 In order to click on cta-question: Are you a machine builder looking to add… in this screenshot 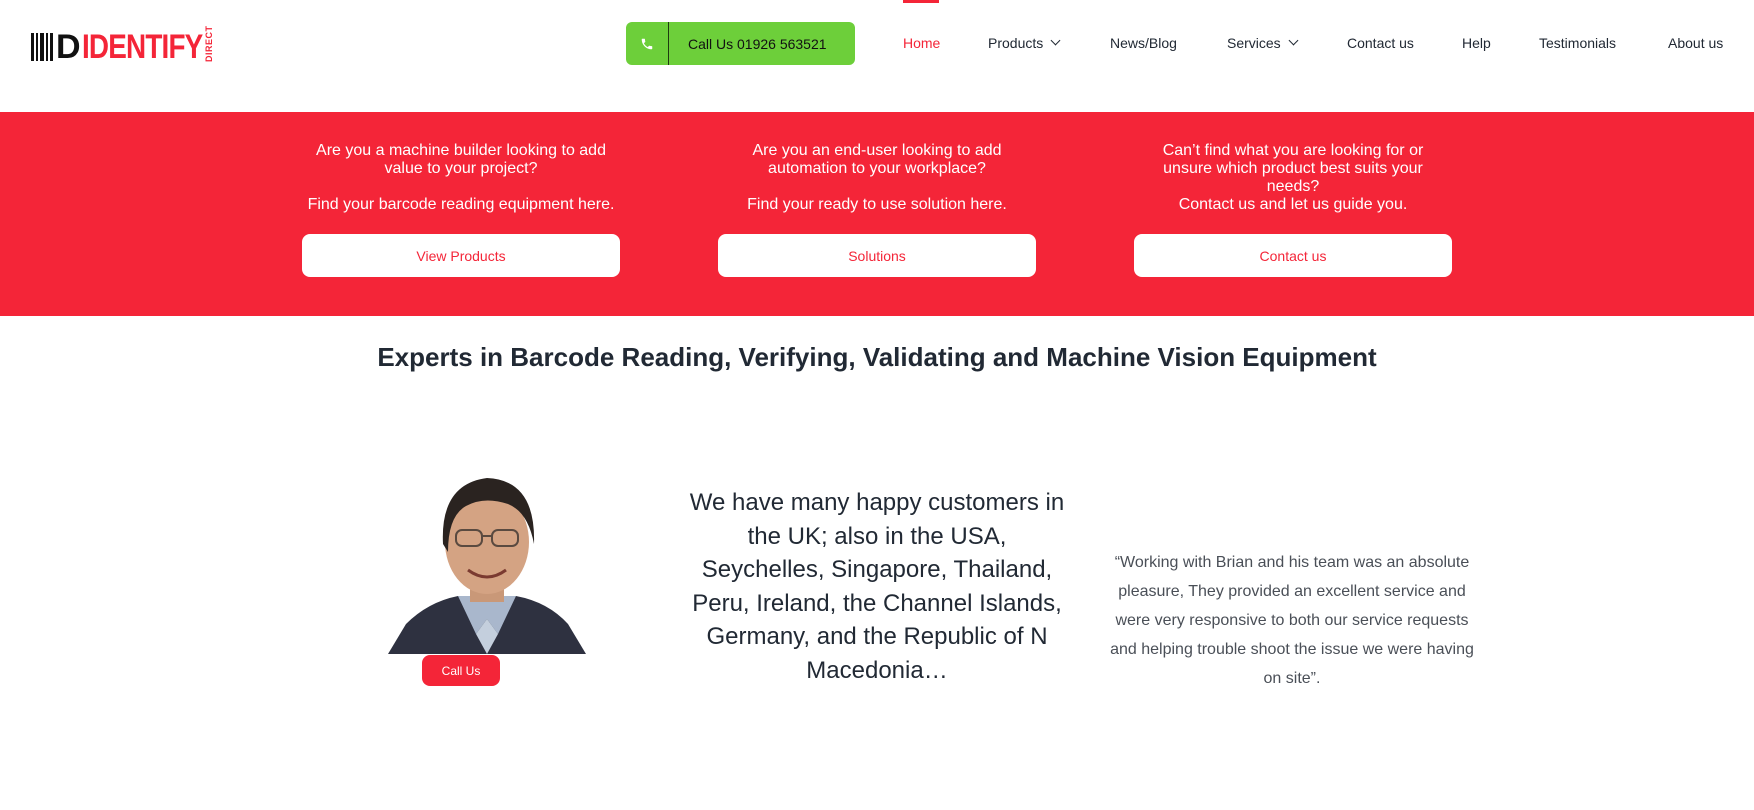, I will do `click(461, 159)`.